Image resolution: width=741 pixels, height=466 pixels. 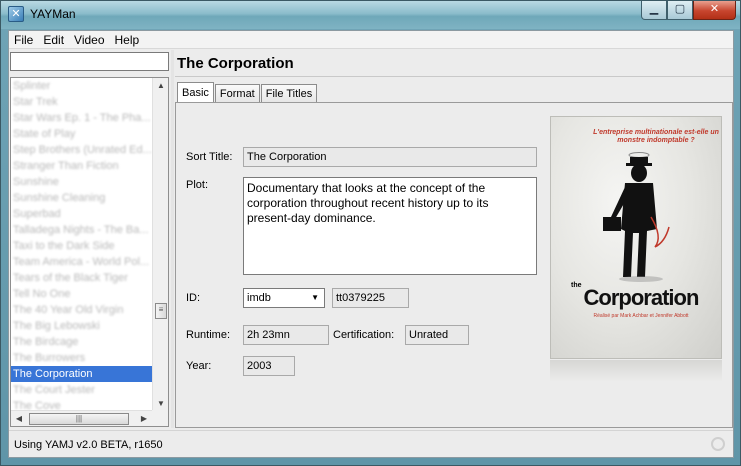 I want to click on title-bar: ✕ YAYMan ▁ ▢ ✕, so click(x=370, y=15).